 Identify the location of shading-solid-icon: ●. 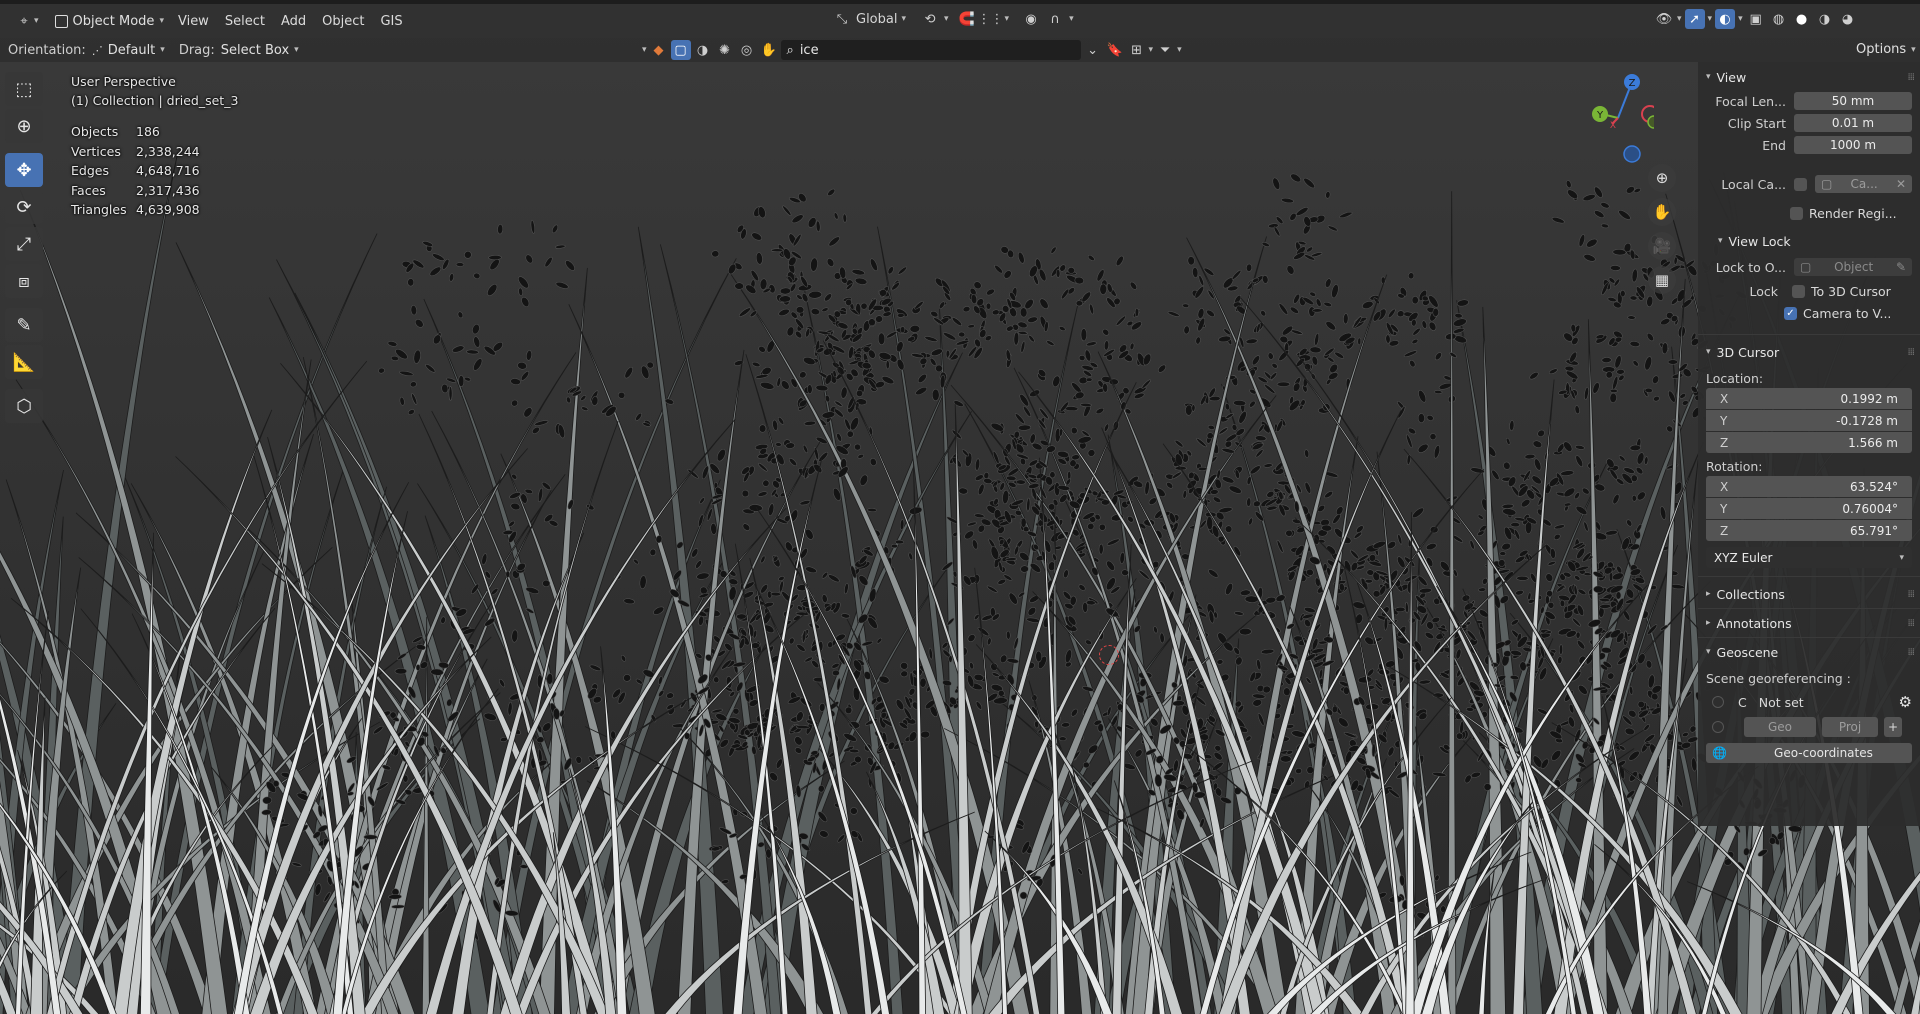
(1802, 19).